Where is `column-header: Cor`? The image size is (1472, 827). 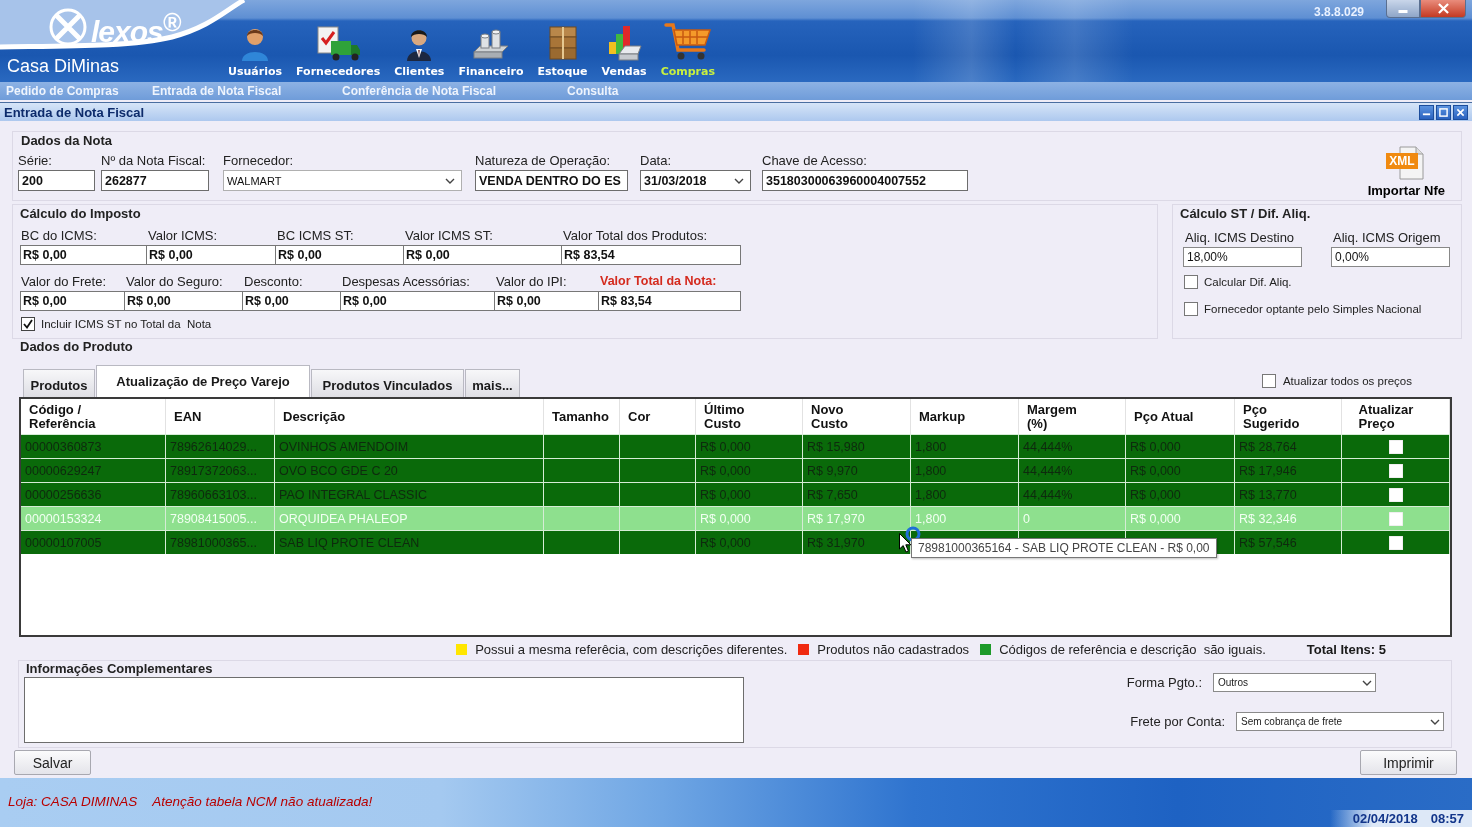
column-header: Cor is located at coordinates (639, 416).